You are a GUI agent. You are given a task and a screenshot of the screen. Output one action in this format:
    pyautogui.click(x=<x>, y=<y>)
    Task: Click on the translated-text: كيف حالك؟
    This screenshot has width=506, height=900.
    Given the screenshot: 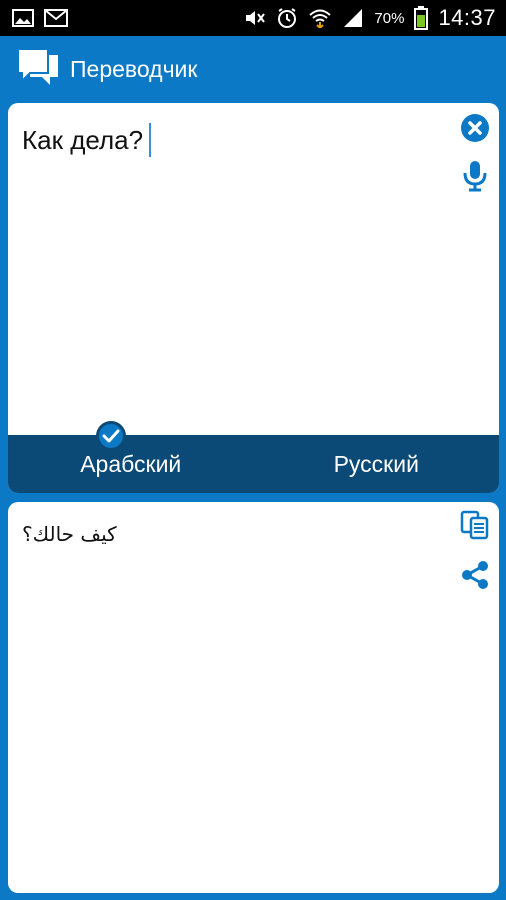 What is the action you would take?
    pyautogui.click(x=69, y=534)
    